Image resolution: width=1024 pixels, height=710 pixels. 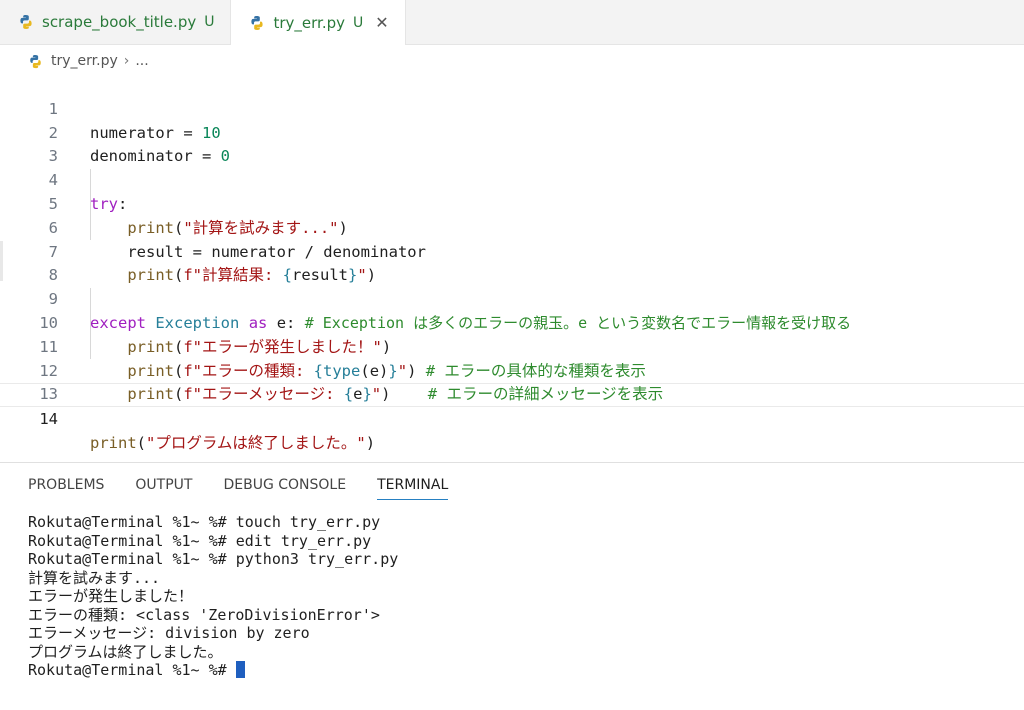 I want to click on chevron-right-icon: ›, so click(x=126, y=61).